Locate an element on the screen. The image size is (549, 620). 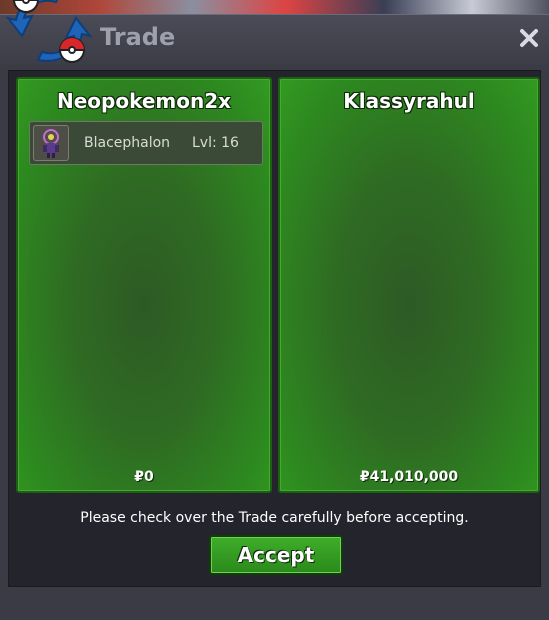
close-button is located at coordinates (529, 38).